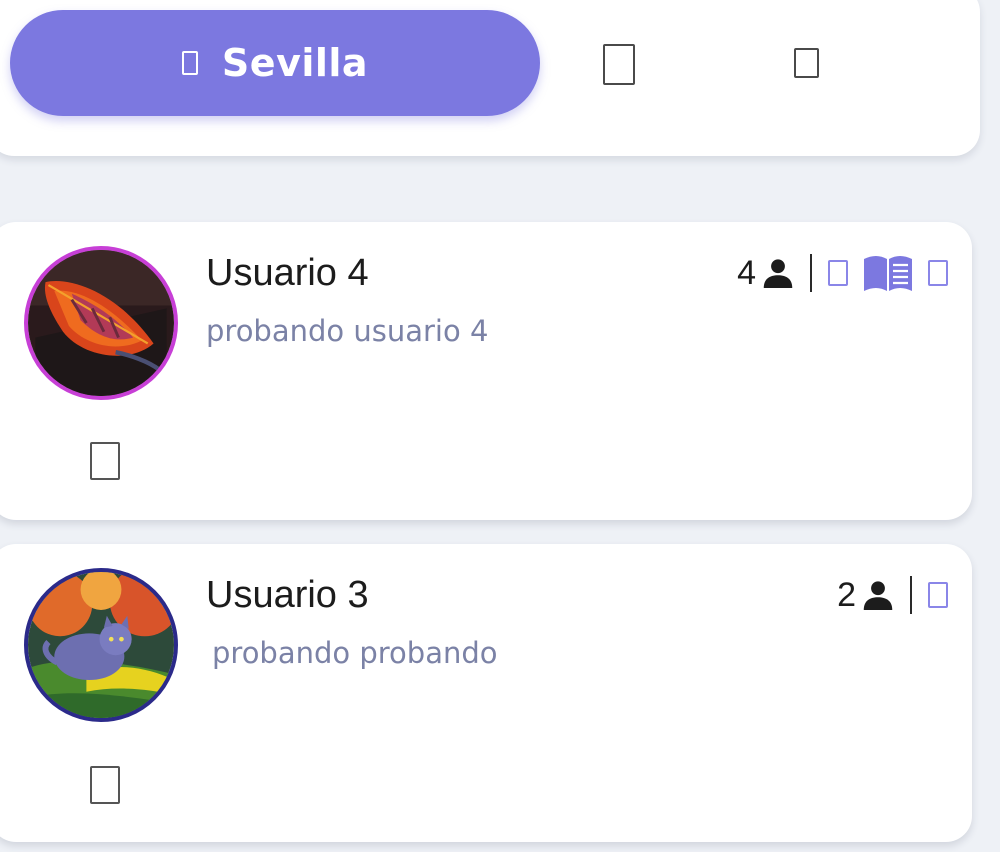 The height and width of the screenshot is (852, 1000). I want to click on book-icon, so click(888, 273).